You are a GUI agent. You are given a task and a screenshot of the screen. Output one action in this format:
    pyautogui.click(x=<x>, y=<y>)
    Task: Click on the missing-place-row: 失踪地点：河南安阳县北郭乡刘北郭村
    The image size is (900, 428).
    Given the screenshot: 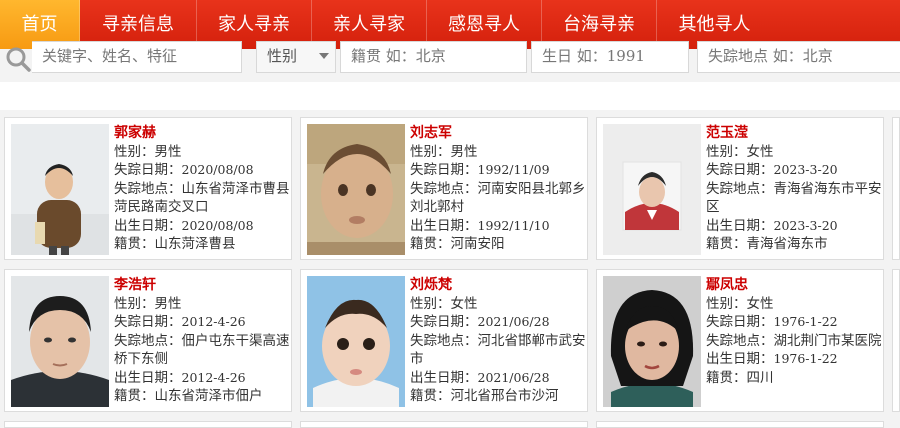 What is the action you would take?
    pyautogui.click(x=498, y=198)
    